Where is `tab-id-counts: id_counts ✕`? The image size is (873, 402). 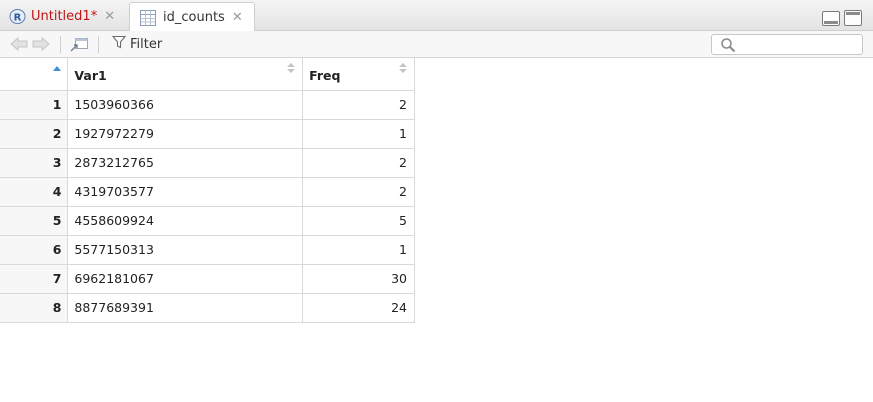
tab-id-counts: id_counts ✕ is located at coordinates (192, 17).